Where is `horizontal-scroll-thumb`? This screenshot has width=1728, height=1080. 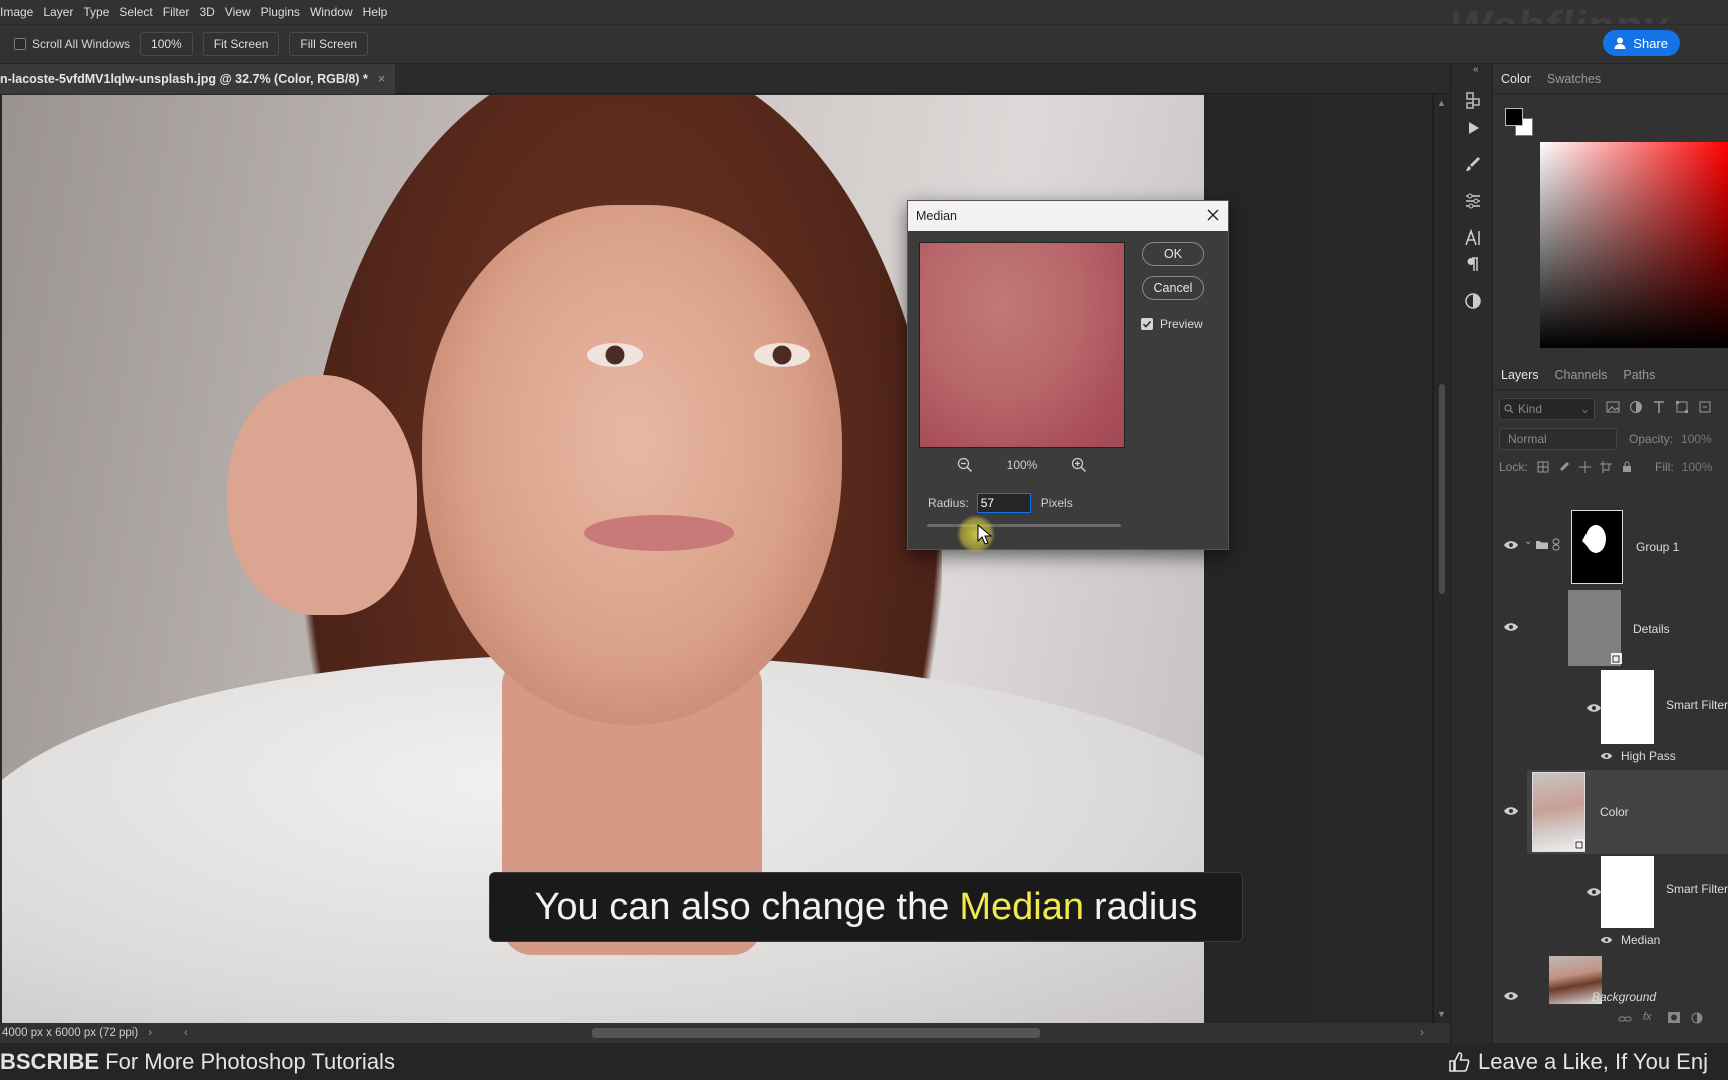
horizontal-scroll-thumb is located at coordinates (816, 1033).